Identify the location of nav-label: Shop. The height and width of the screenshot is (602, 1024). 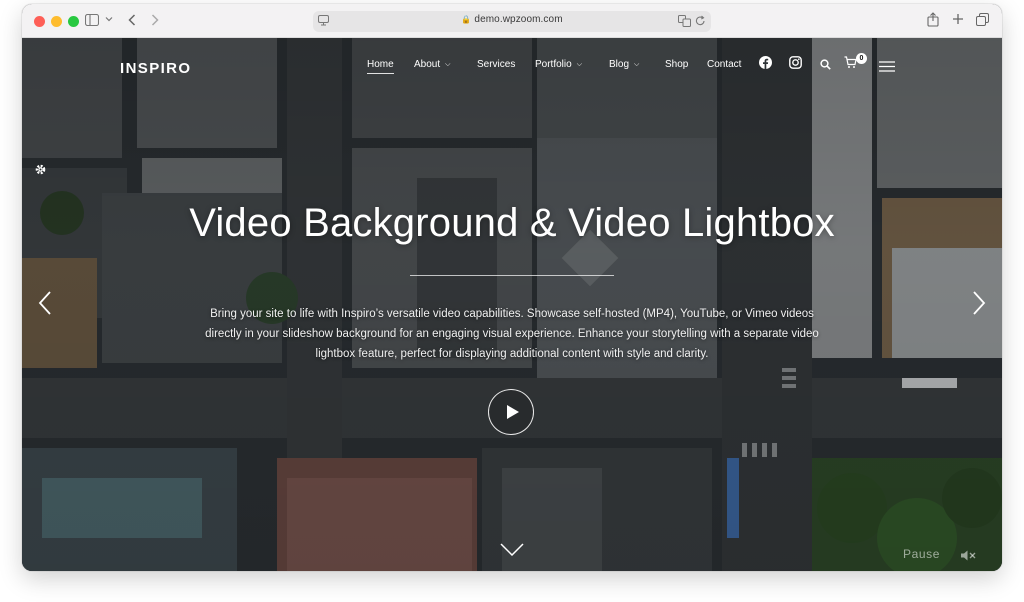
(677, 64).